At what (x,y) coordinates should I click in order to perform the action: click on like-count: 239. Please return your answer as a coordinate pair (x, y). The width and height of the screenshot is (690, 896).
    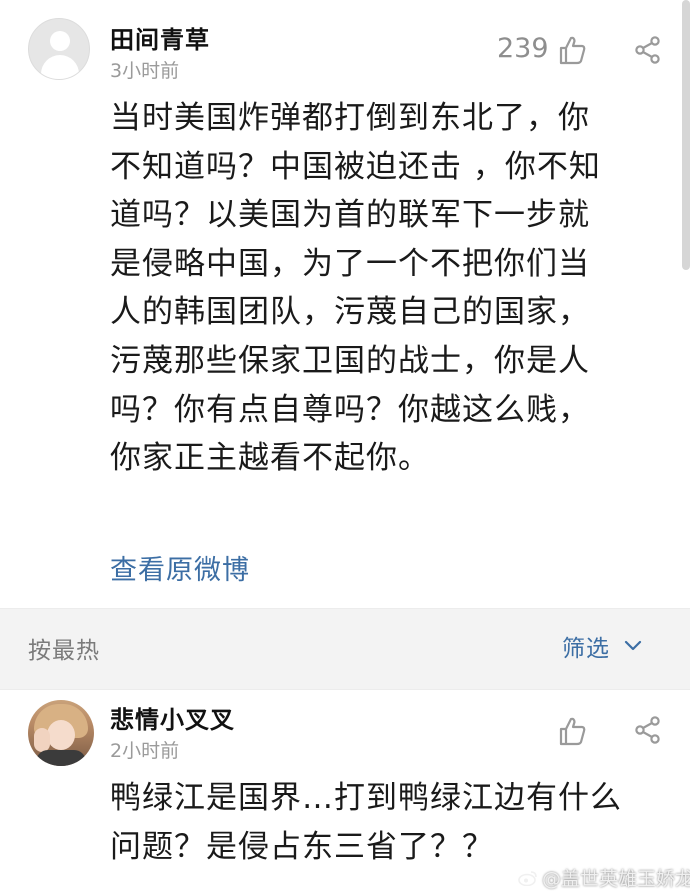
    Looking at the image, I should click on (523, 48).